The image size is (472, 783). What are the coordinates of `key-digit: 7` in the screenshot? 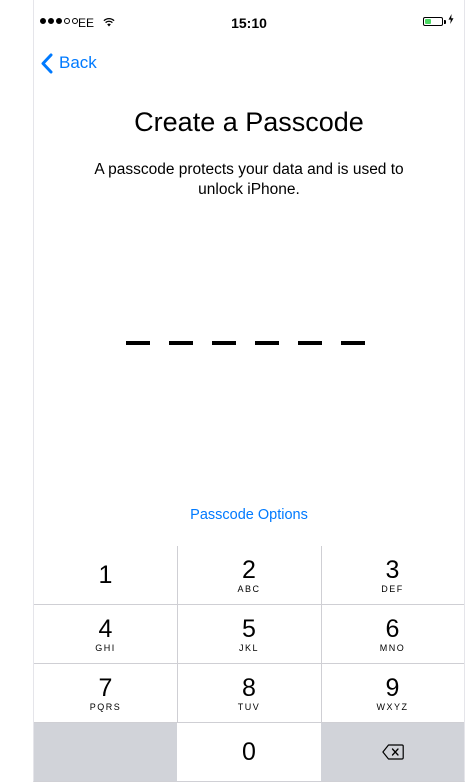 It's located at (105, 687).